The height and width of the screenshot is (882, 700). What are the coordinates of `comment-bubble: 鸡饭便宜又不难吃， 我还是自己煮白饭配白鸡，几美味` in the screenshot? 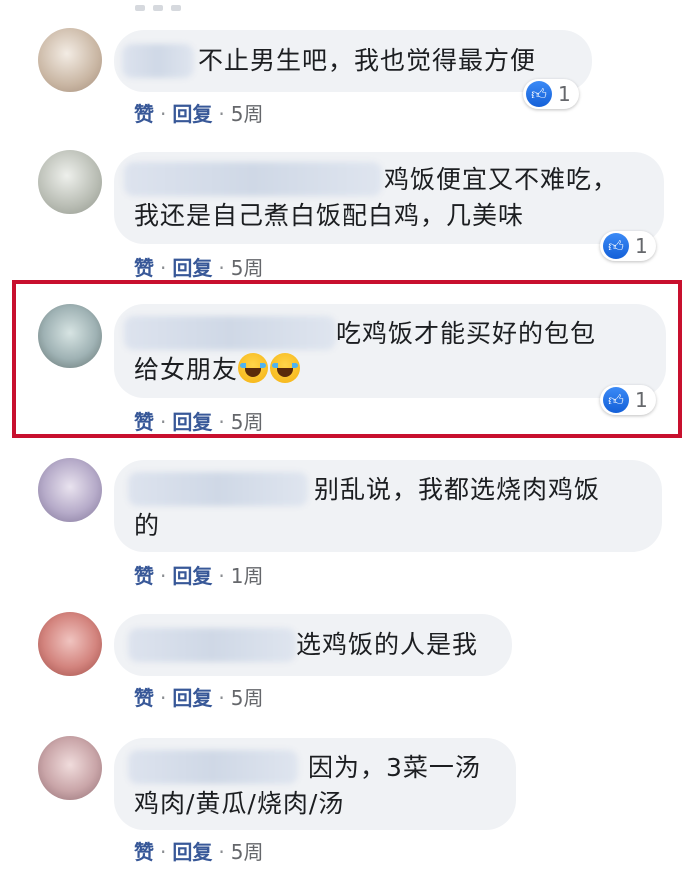 It's located at (389, 198).